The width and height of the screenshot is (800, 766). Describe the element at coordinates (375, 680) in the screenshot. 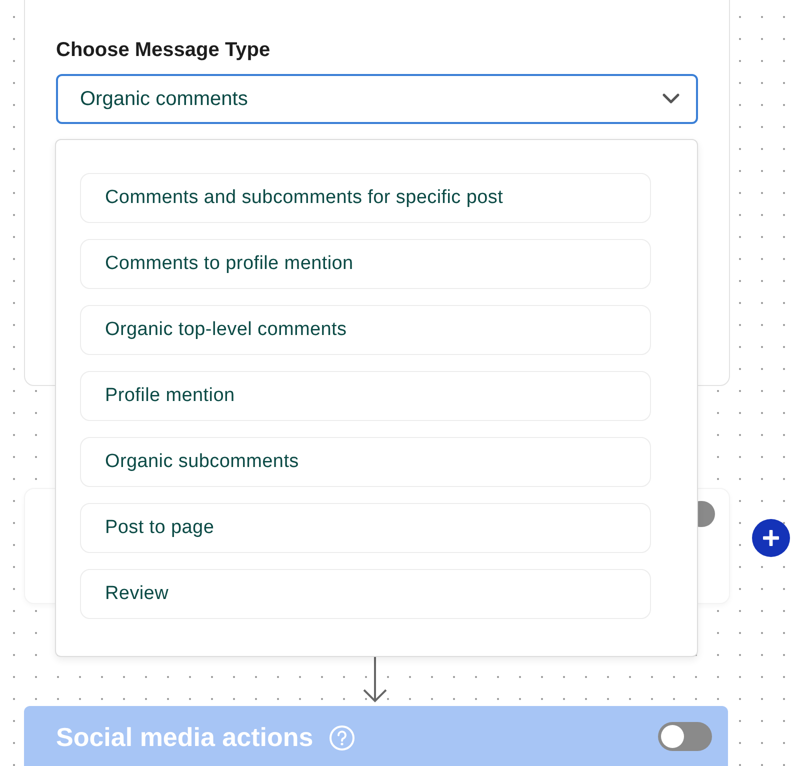

I see `connector-arrow` at that location.